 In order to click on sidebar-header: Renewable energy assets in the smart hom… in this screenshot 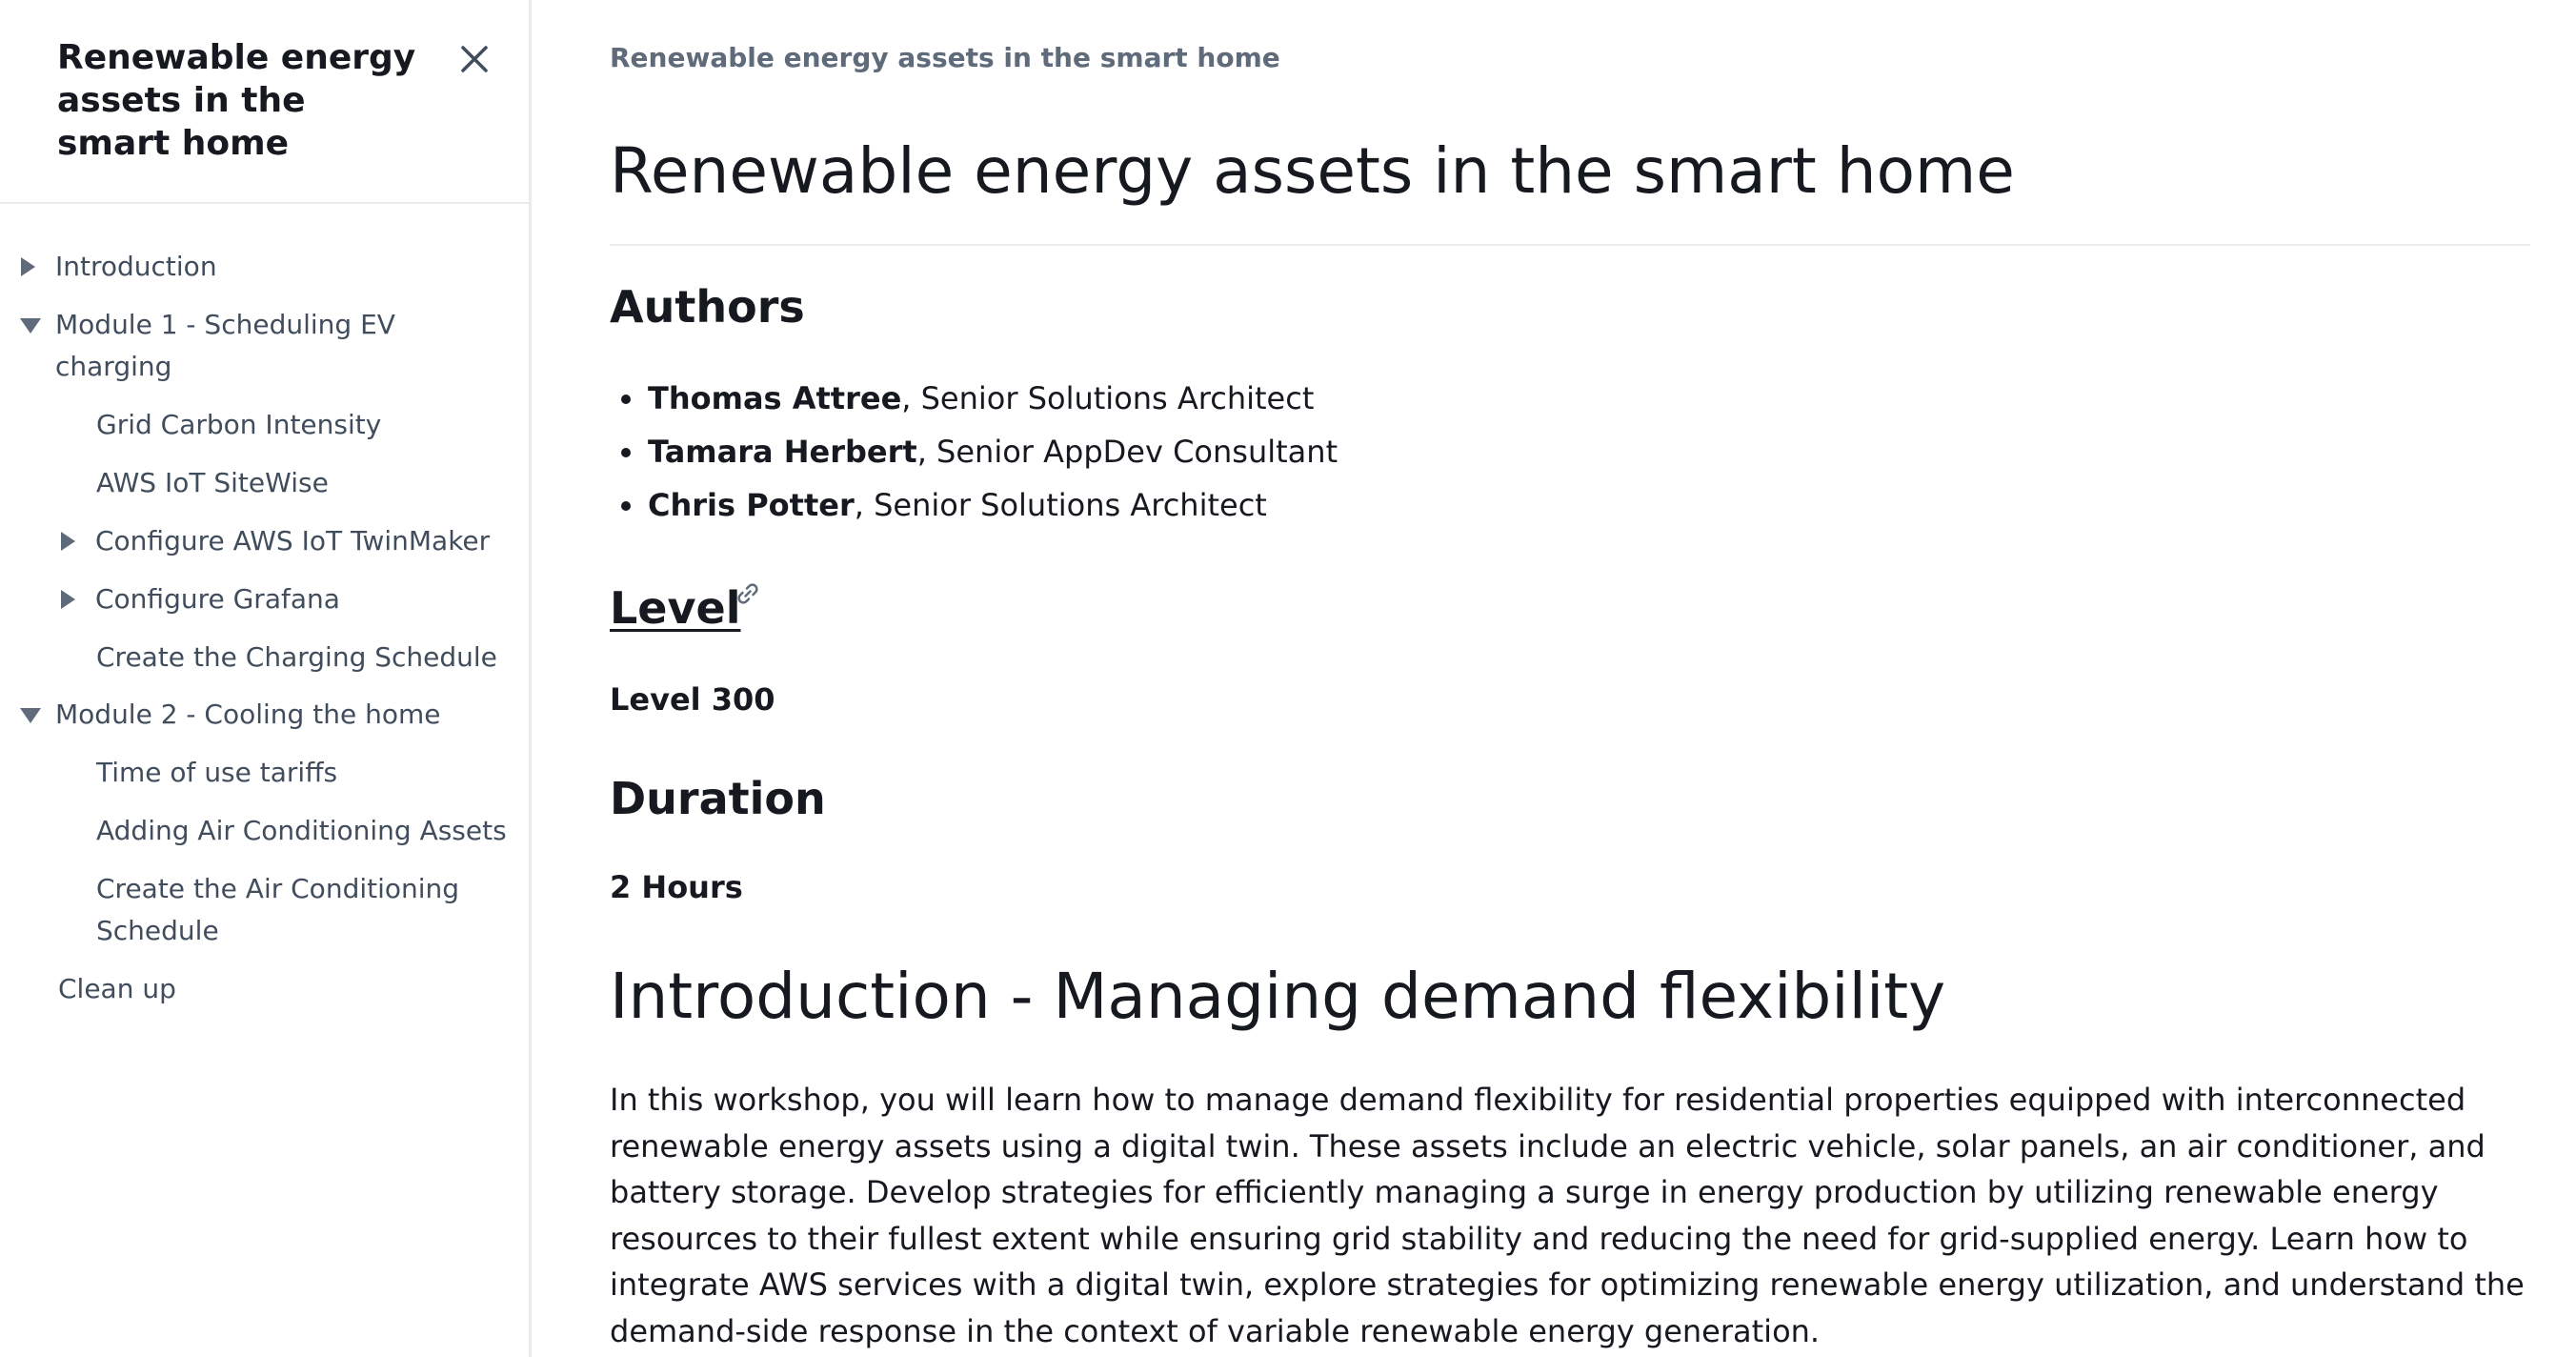, I will do `click(264, 102)`.